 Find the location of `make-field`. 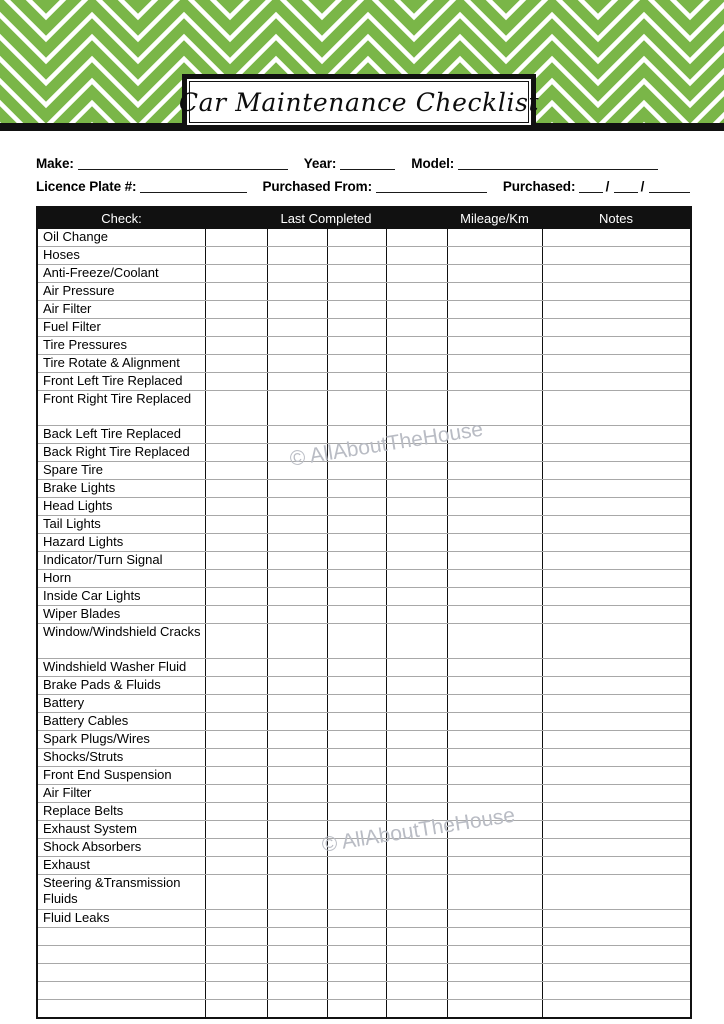

make-field is located at coordinates (182, 162).